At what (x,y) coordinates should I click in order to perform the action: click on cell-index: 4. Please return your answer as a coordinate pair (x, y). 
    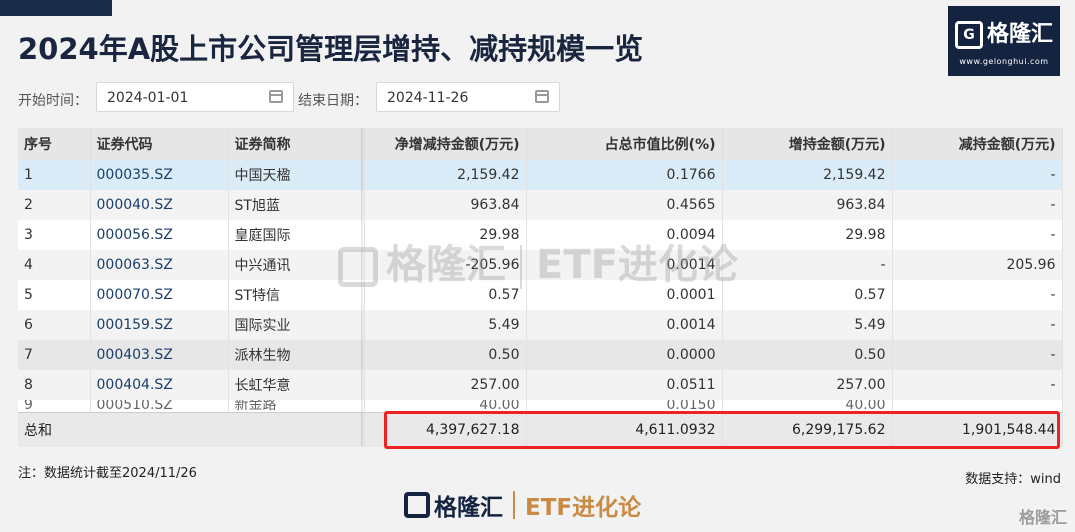
    Looking at the image, I should click on (54, 265).